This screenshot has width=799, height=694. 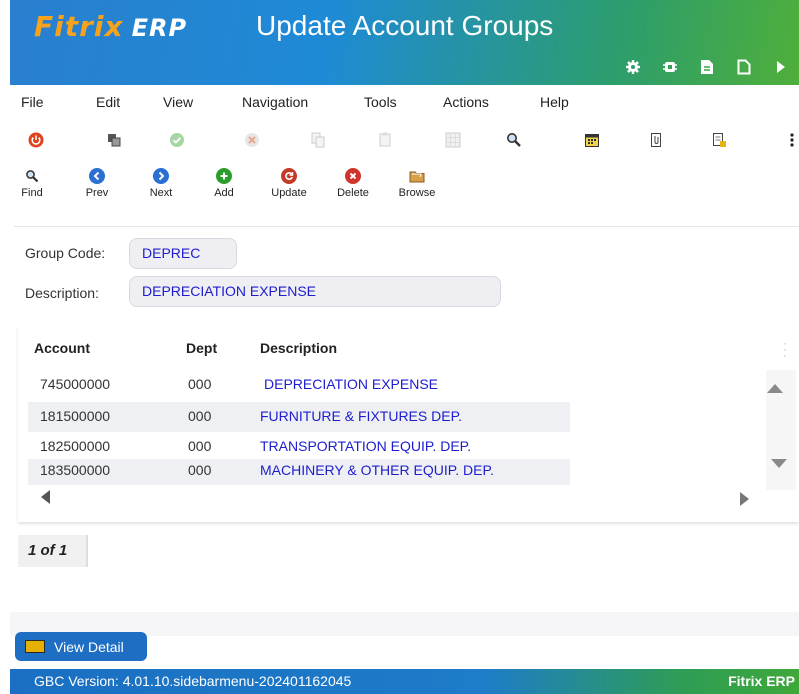 What do you see at coordinates (289, 176) in the screenshot?
I see `refresh-icon` at bounding box center [289, 176].